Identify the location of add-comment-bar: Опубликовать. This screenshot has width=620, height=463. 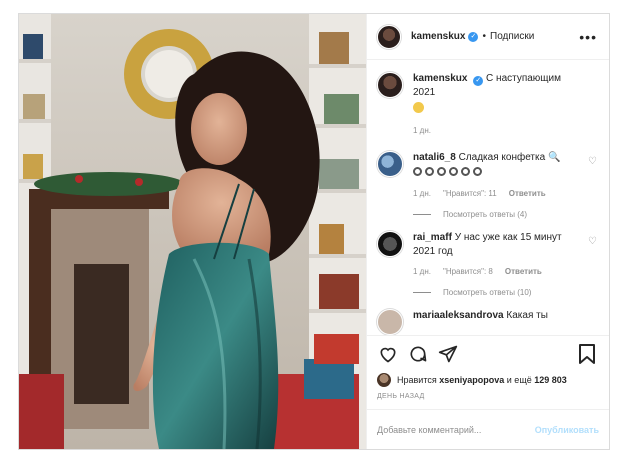
(488, 429).